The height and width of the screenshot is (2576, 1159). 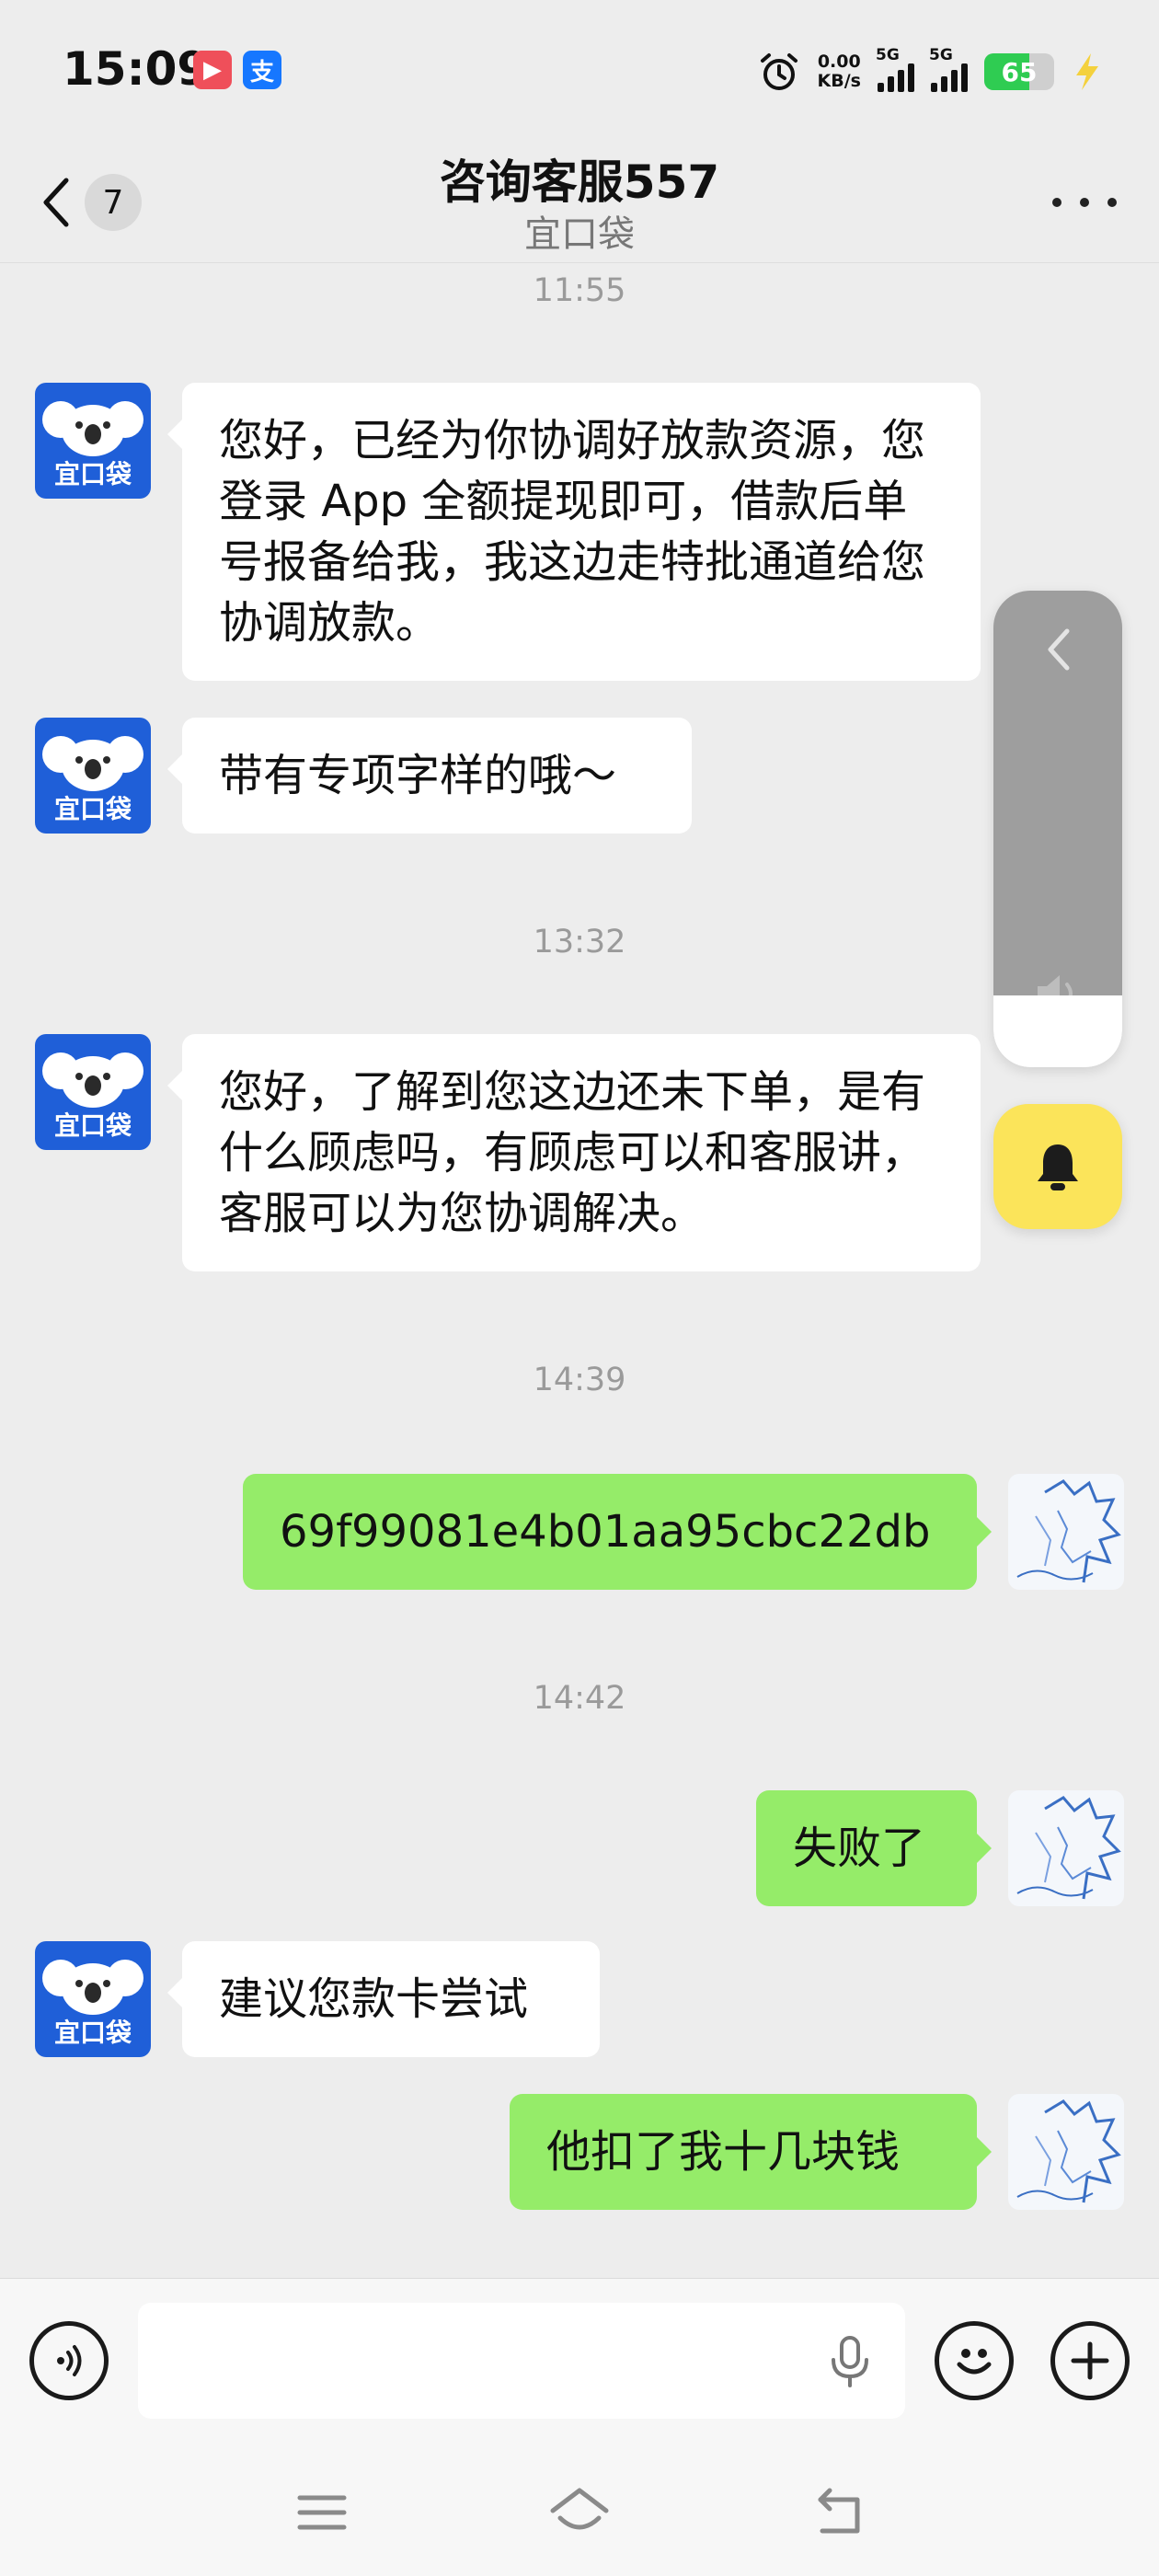 What do you see at coordinates (1057, 829) in the screenshot?
I see `floating-volume-panel` at bounding box center [1057, 829].